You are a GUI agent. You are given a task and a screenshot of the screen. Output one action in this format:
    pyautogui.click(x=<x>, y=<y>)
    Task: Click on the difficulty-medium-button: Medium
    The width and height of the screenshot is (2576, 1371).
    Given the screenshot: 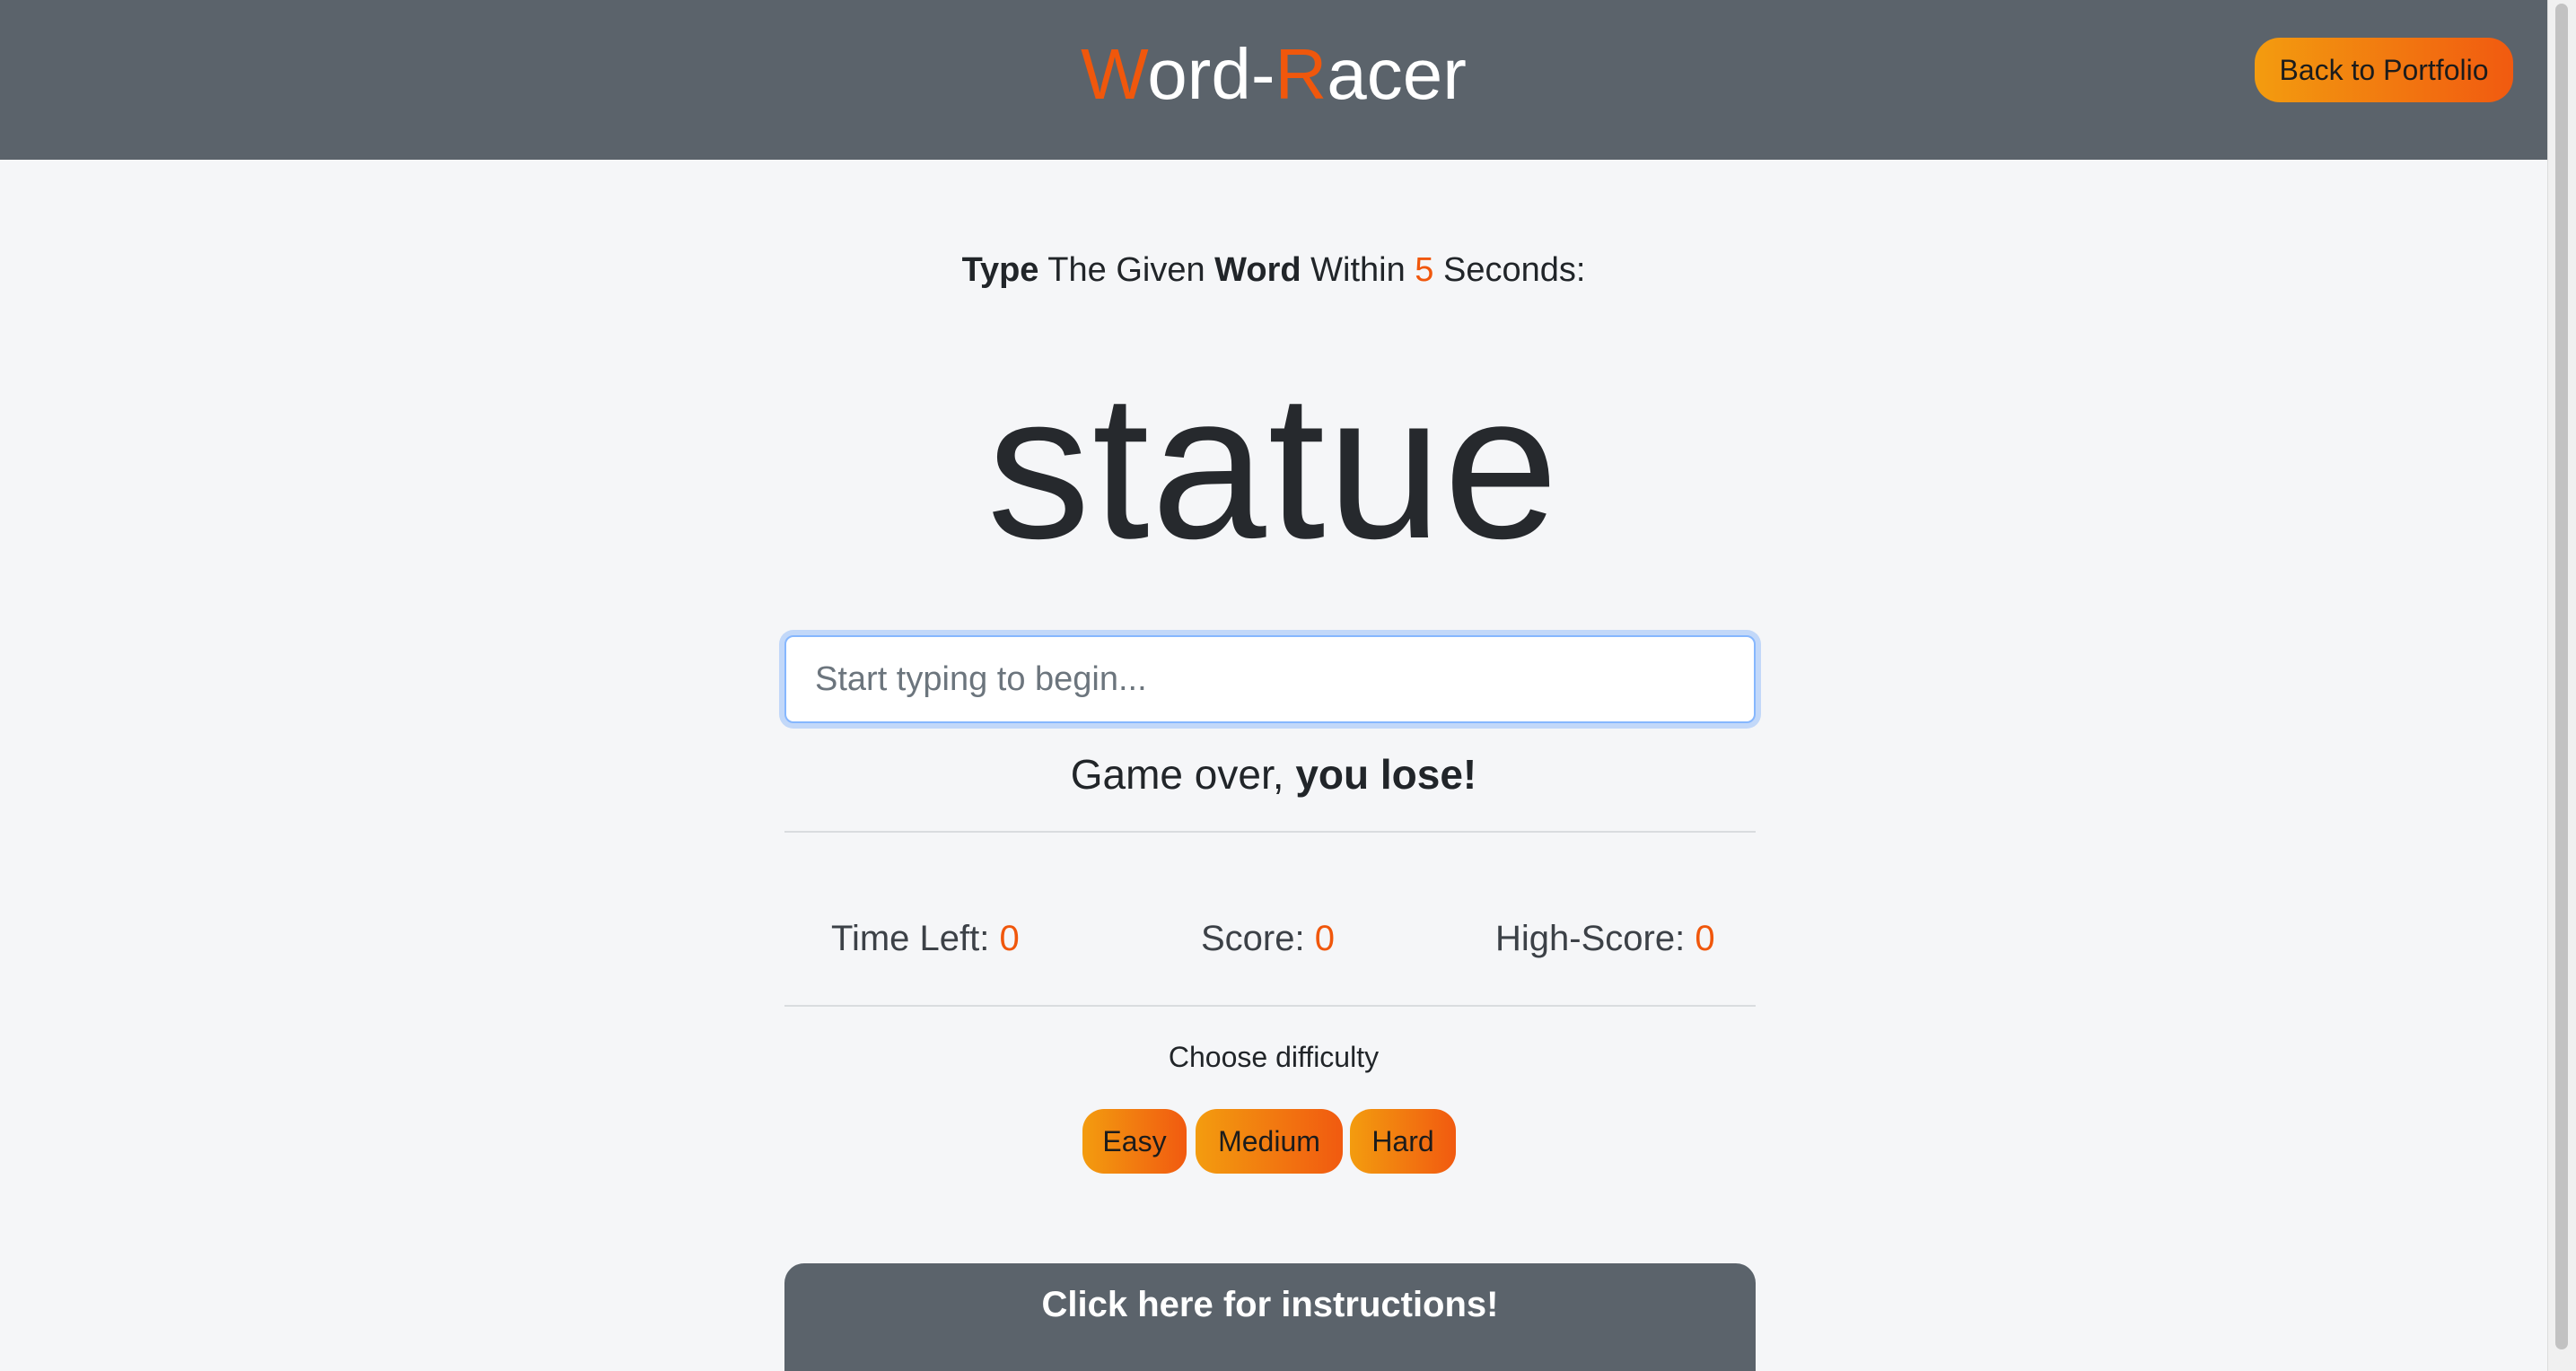 What is the action you would take?
    pyautogui.click(x=1269, y=1141)
    